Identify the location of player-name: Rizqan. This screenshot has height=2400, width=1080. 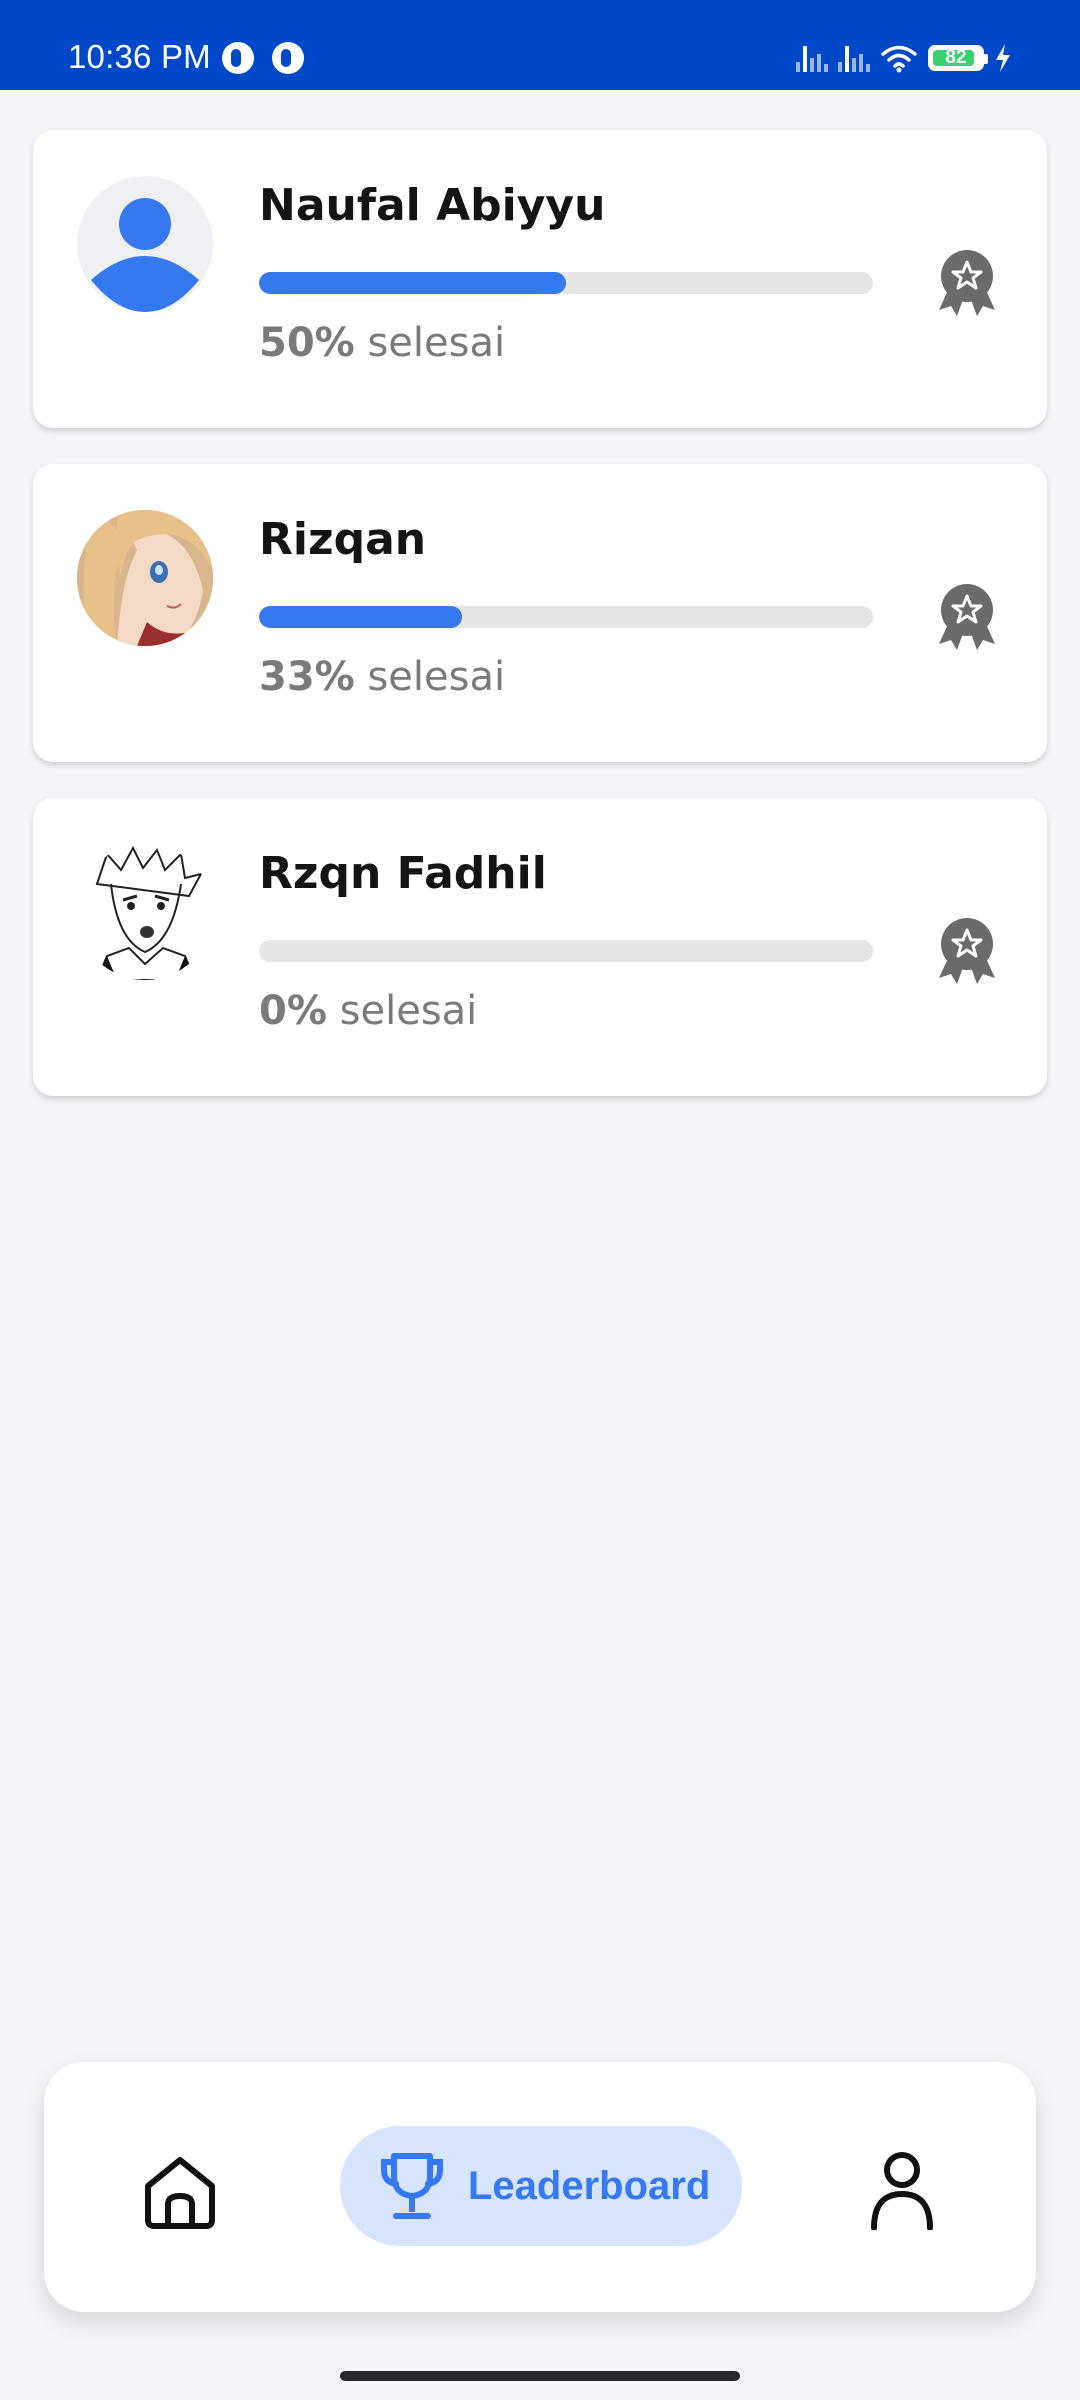
(343, 539).